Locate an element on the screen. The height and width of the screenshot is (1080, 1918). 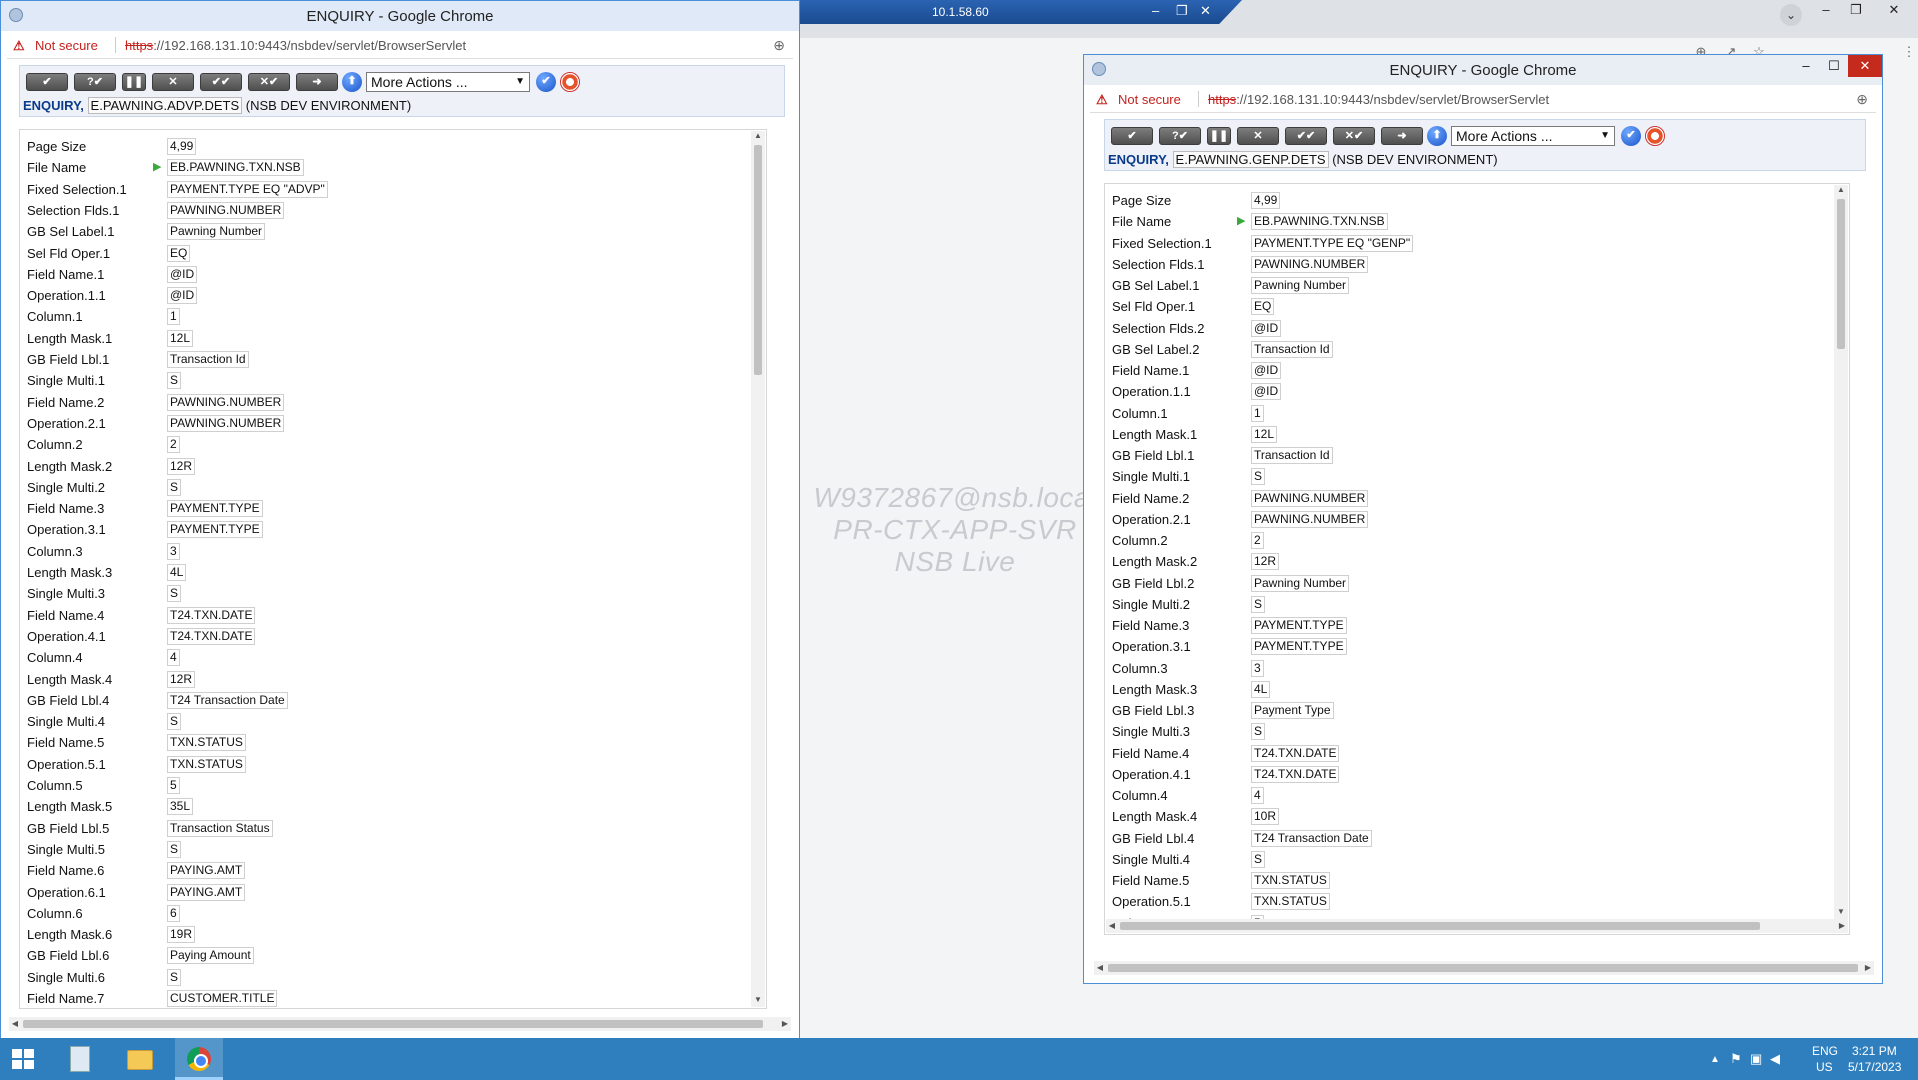
drilldown-arrow-icon: ▶ is located at coordinates (1241, 220).